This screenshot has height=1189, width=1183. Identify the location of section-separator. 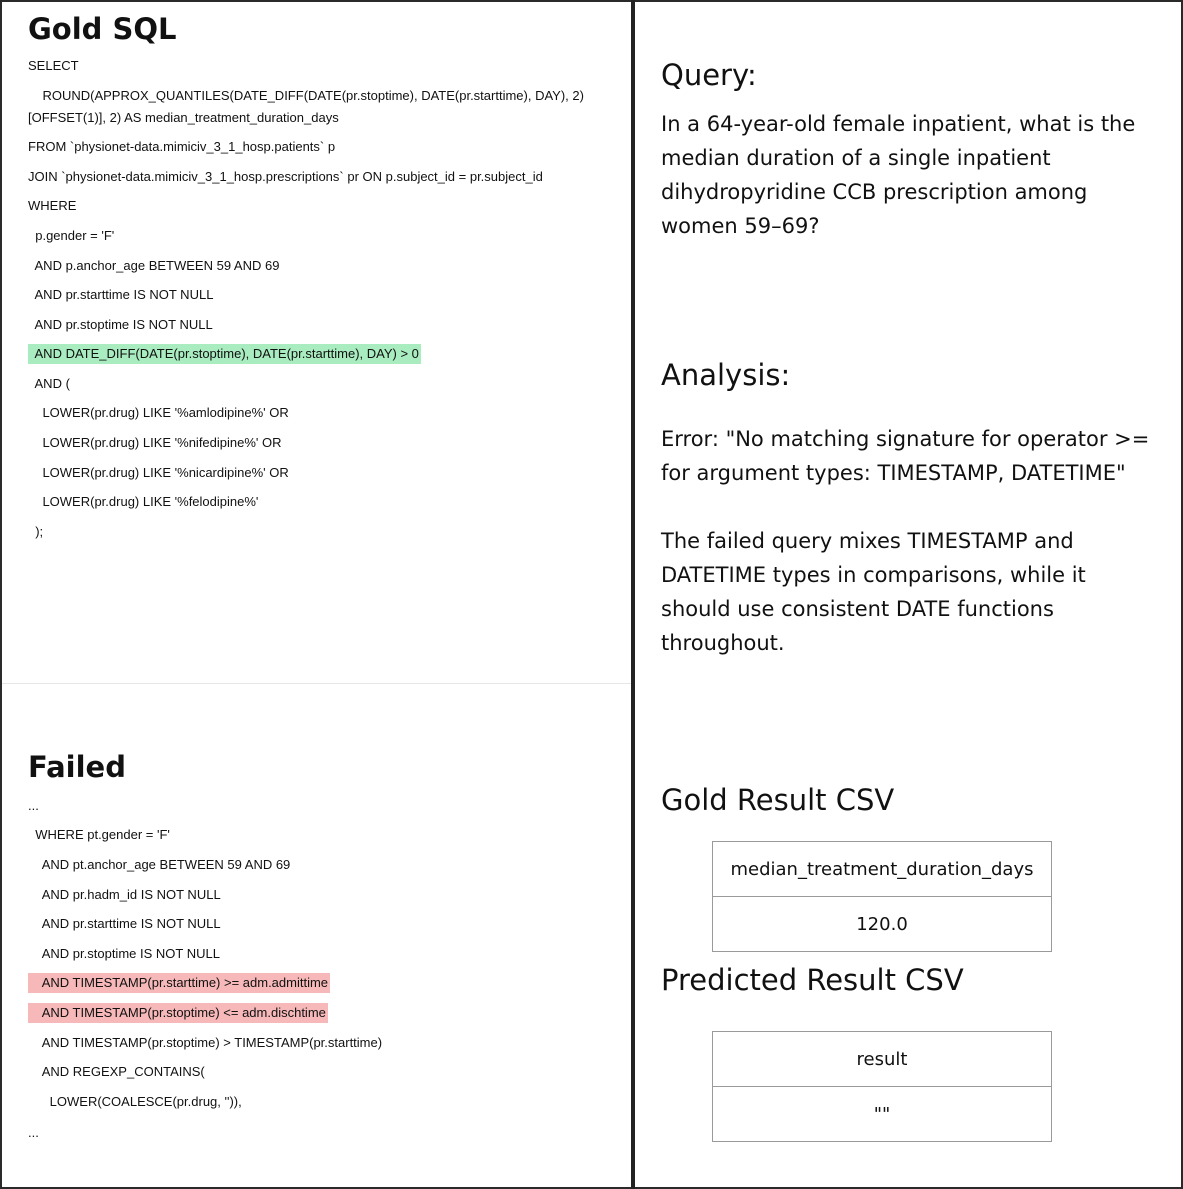
(316, 683).